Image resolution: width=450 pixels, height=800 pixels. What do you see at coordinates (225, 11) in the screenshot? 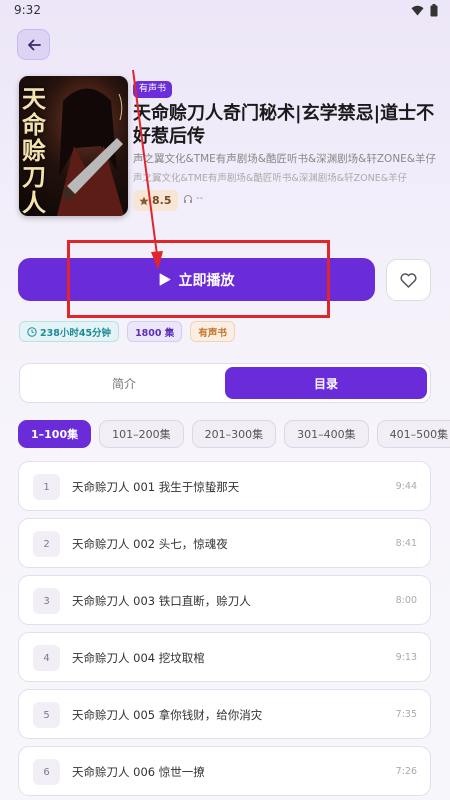
I see `status-bar: 9:32` at bounding box center [225, 11].